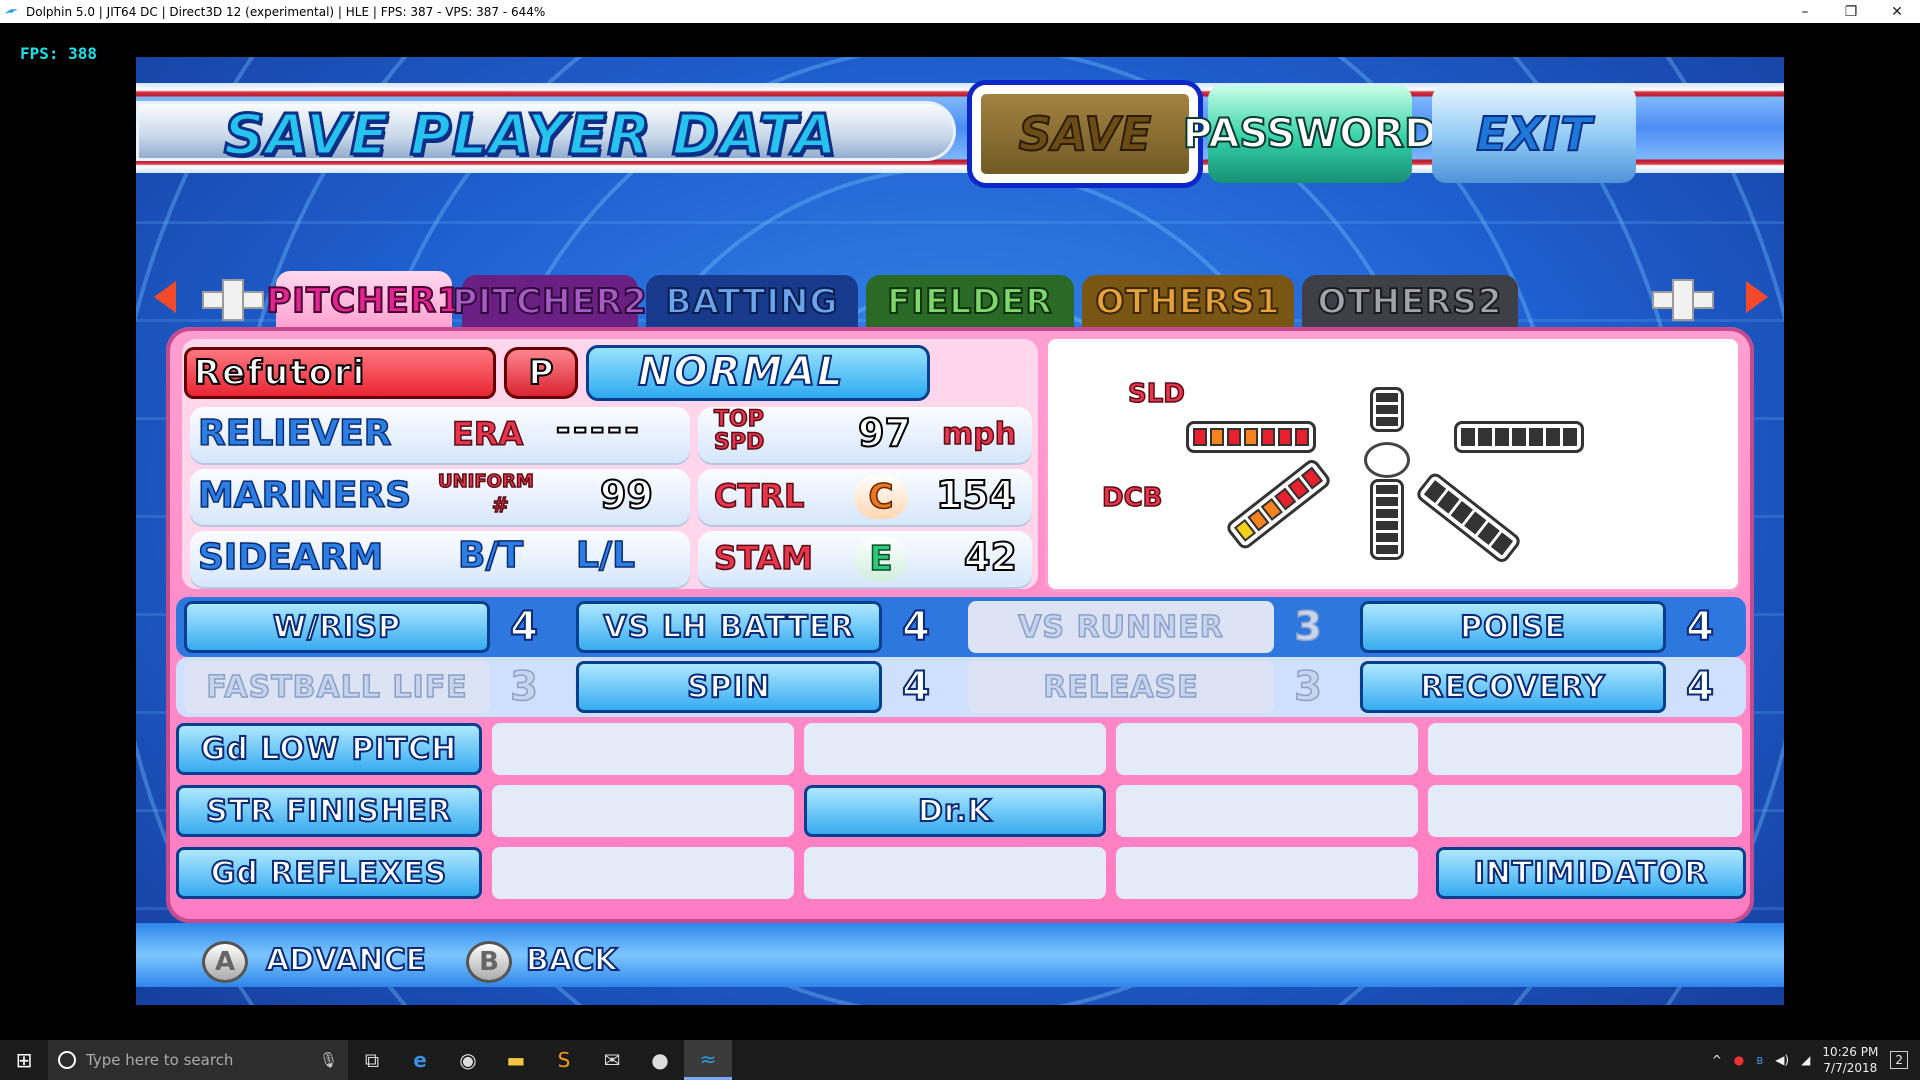  I want to click on chrome-browser-icon: ◉, so click(468, 1060).